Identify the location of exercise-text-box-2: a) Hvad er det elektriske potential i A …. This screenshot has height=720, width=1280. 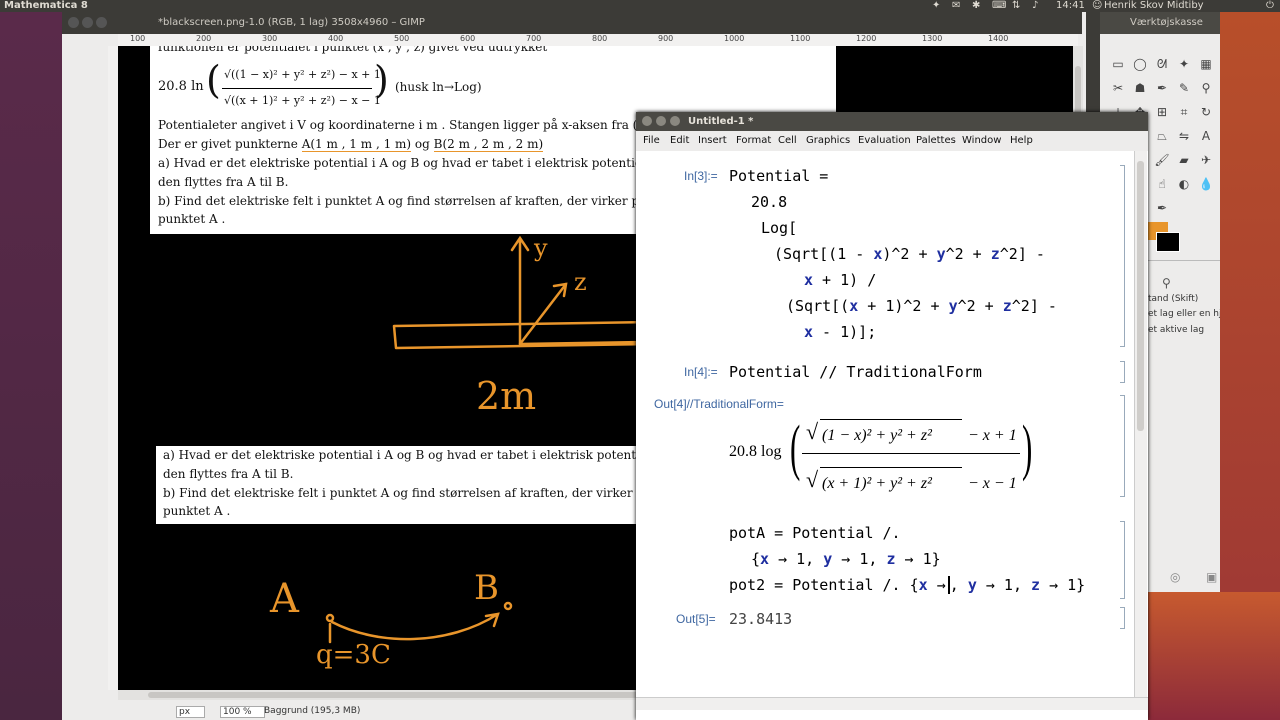
(403, 485).